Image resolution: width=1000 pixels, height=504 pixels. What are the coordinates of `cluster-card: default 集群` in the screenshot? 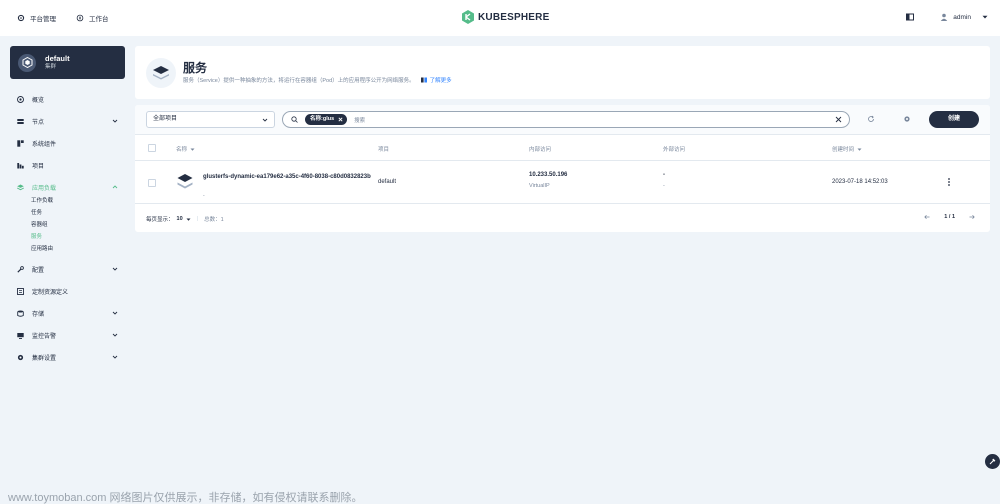 It's located at (67, 62).